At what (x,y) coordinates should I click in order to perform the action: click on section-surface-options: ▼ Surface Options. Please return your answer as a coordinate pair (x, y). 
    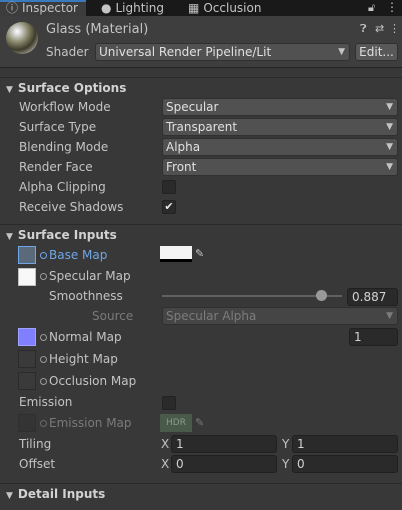
    Looking at the image, I should click on (201, 87).